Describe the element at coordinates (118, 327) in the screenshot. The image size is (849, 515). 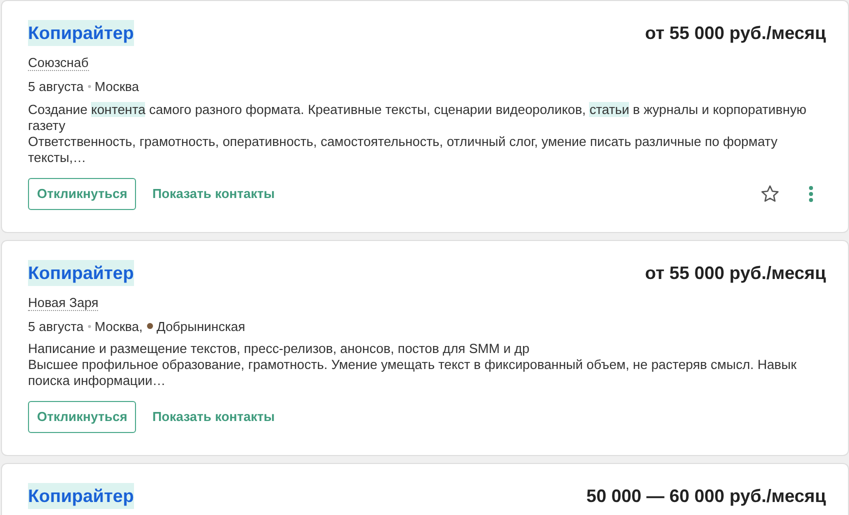
I see `city-text: Москва,` at that location.